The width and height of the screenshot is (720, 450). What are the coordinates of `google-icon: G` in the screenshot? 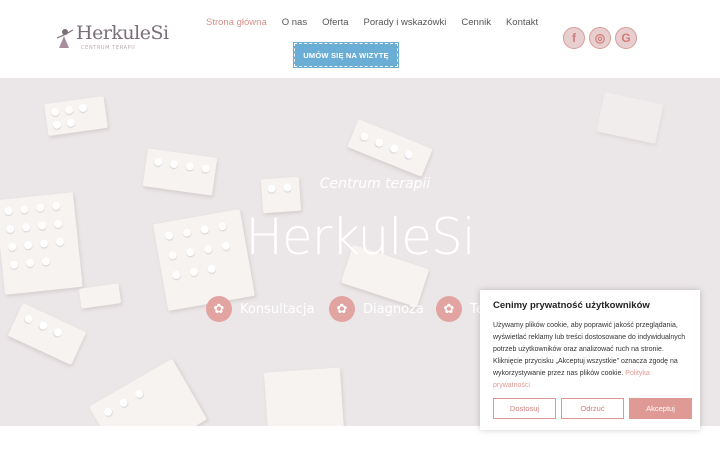 It's located at (626, 38).